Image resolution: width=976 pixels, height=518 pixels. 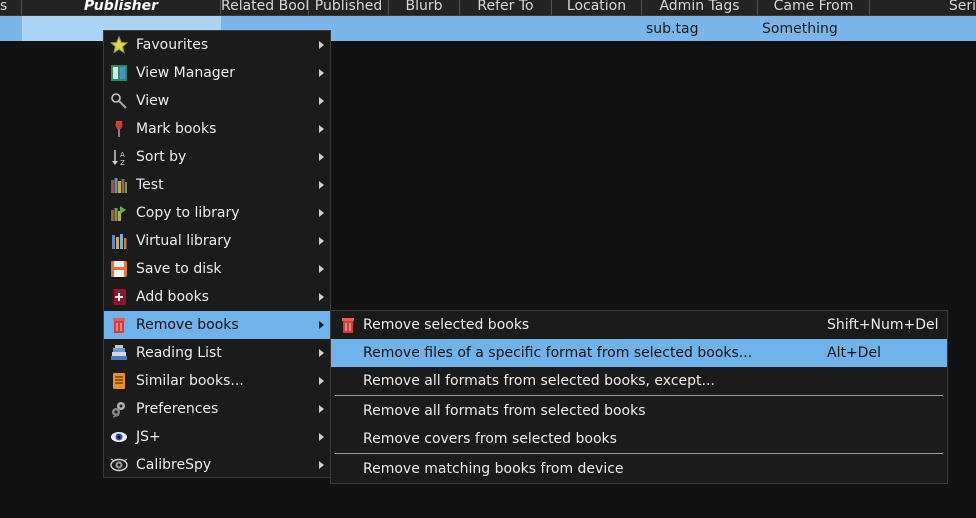 What do you see at coordinates (854, 353) in the screenshot?
I see `shortcut-label: Alt+Del` at bounding box center [854, 353].